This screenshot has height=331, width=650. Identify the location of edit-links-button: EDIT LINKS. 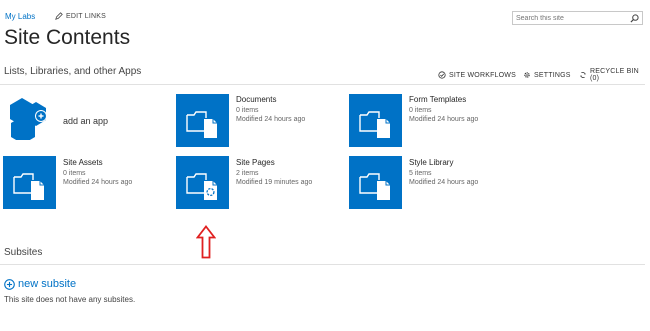
(80, 16).